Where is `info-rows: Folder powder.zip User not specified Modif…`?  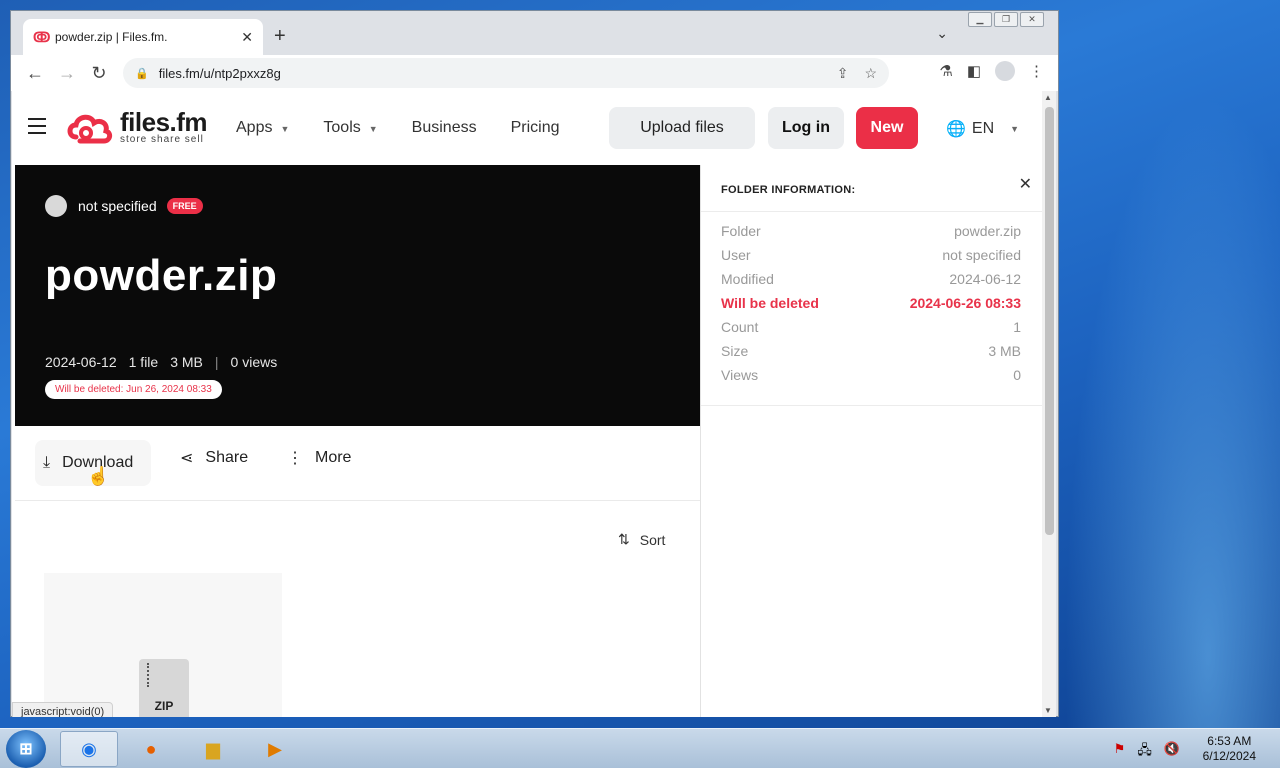 info-rows: Folder powder.zip User not specified Modif… is located at coordinates (871, 307).